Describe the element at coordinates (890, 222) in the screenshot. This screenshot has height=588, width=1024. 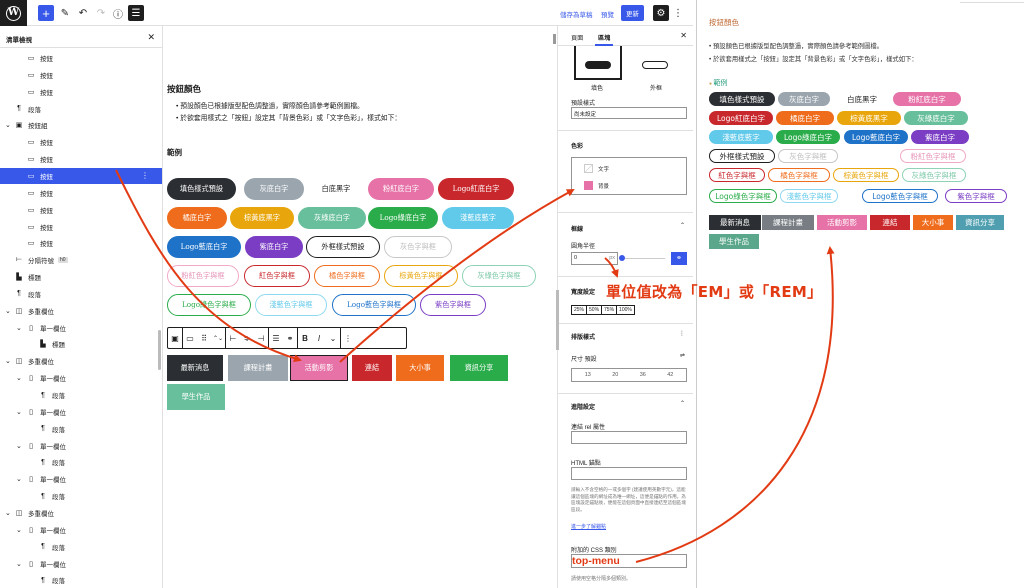
I see `preview-menu-button: 連結` at that location.